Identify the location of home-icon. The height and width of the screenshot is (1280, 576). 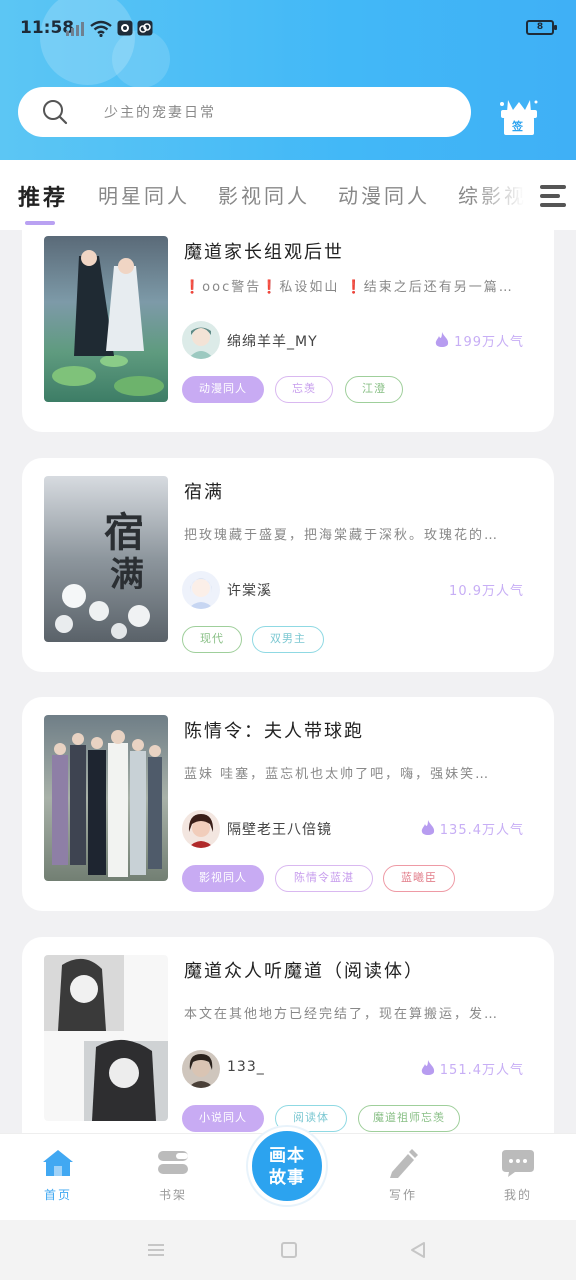
(58, 1163).